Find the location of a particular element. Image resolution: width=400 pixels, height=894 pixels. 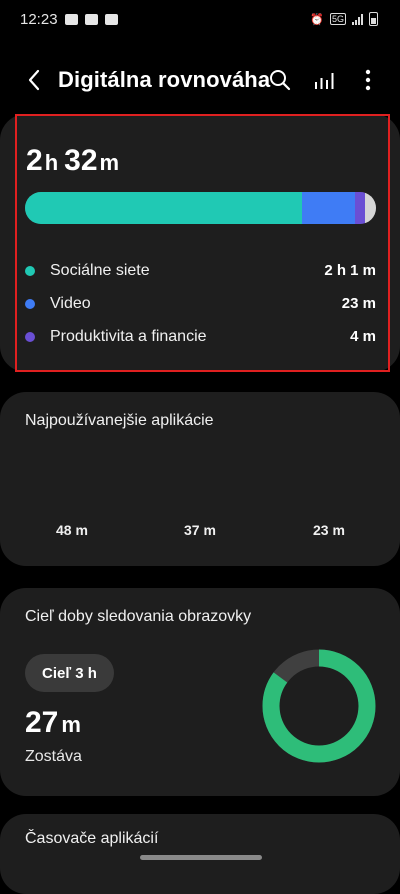

app-bar: Digitálna rovnováha is located at coordinates (200, 80).